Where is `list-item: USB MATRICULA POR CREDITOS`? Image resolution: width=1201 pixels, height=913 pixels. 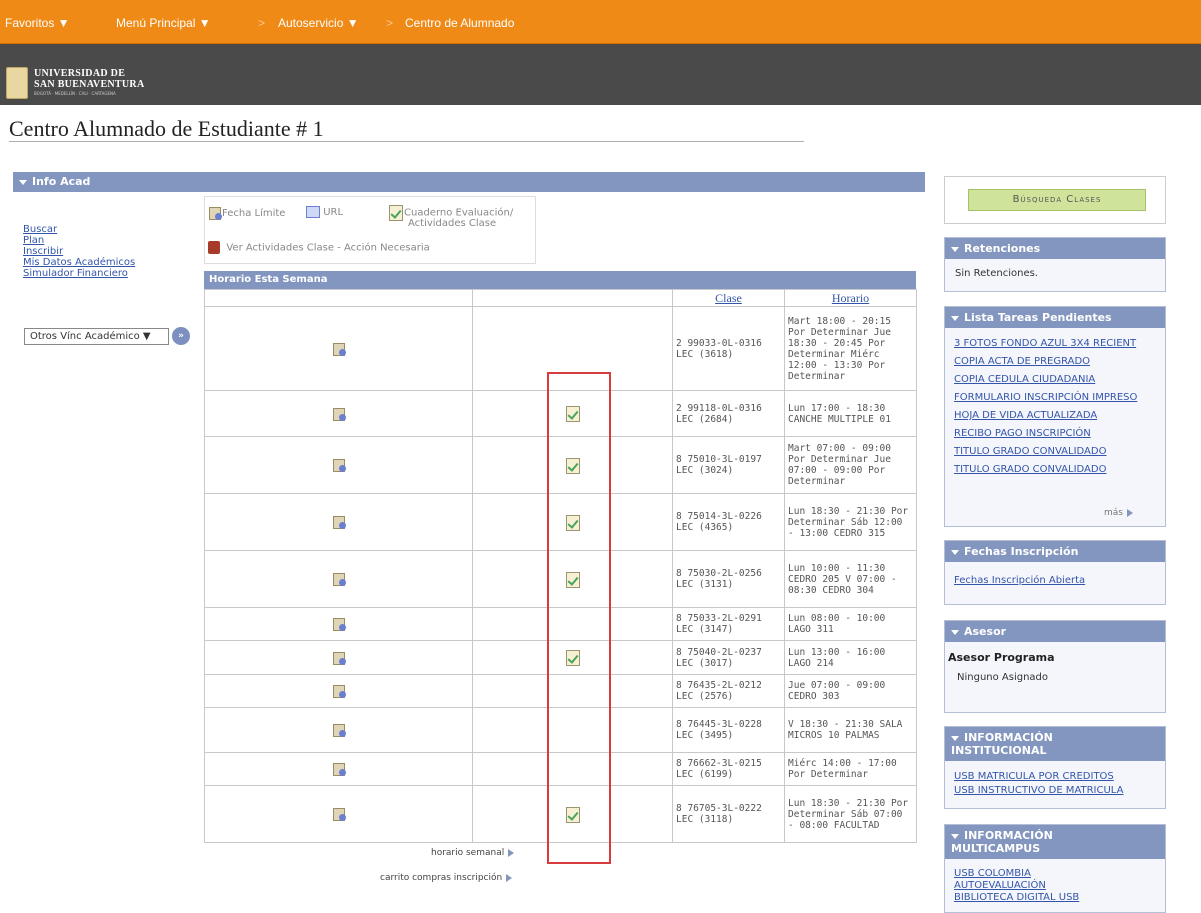 list-item: USB MATRICULA POR CREDITOS is located at coordinates (1055, 777).